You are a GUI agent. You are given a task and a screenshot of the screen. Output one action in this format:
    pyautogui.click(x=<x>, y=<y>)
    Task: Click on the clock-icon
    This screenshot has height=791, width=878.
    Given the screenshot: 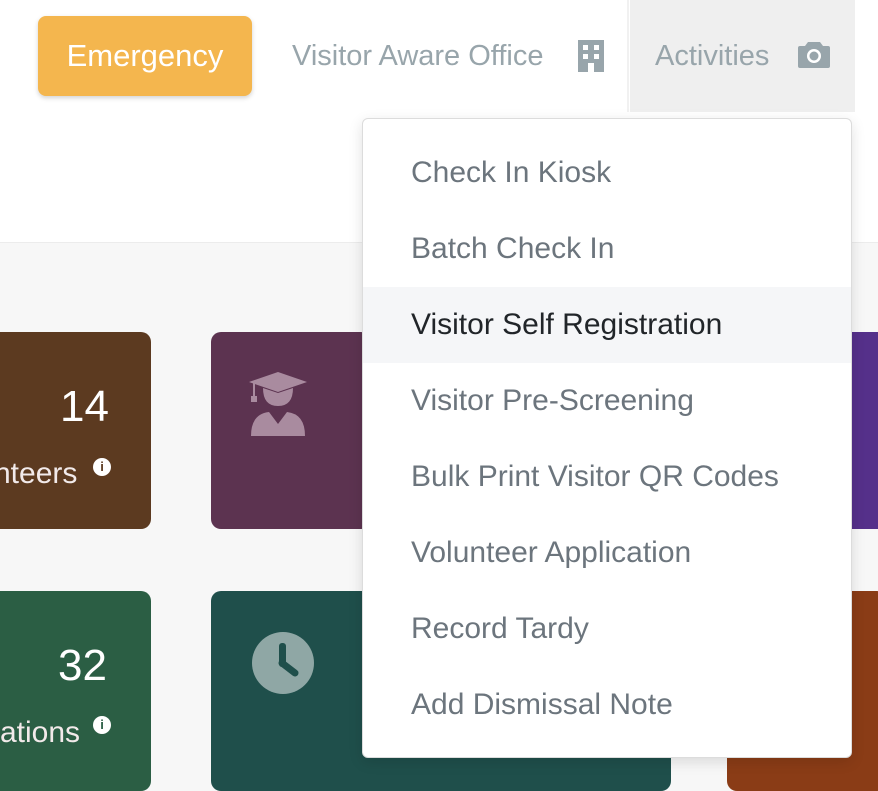 What is the action you would take?
    pyautogui.click(x=283, y=665)
    